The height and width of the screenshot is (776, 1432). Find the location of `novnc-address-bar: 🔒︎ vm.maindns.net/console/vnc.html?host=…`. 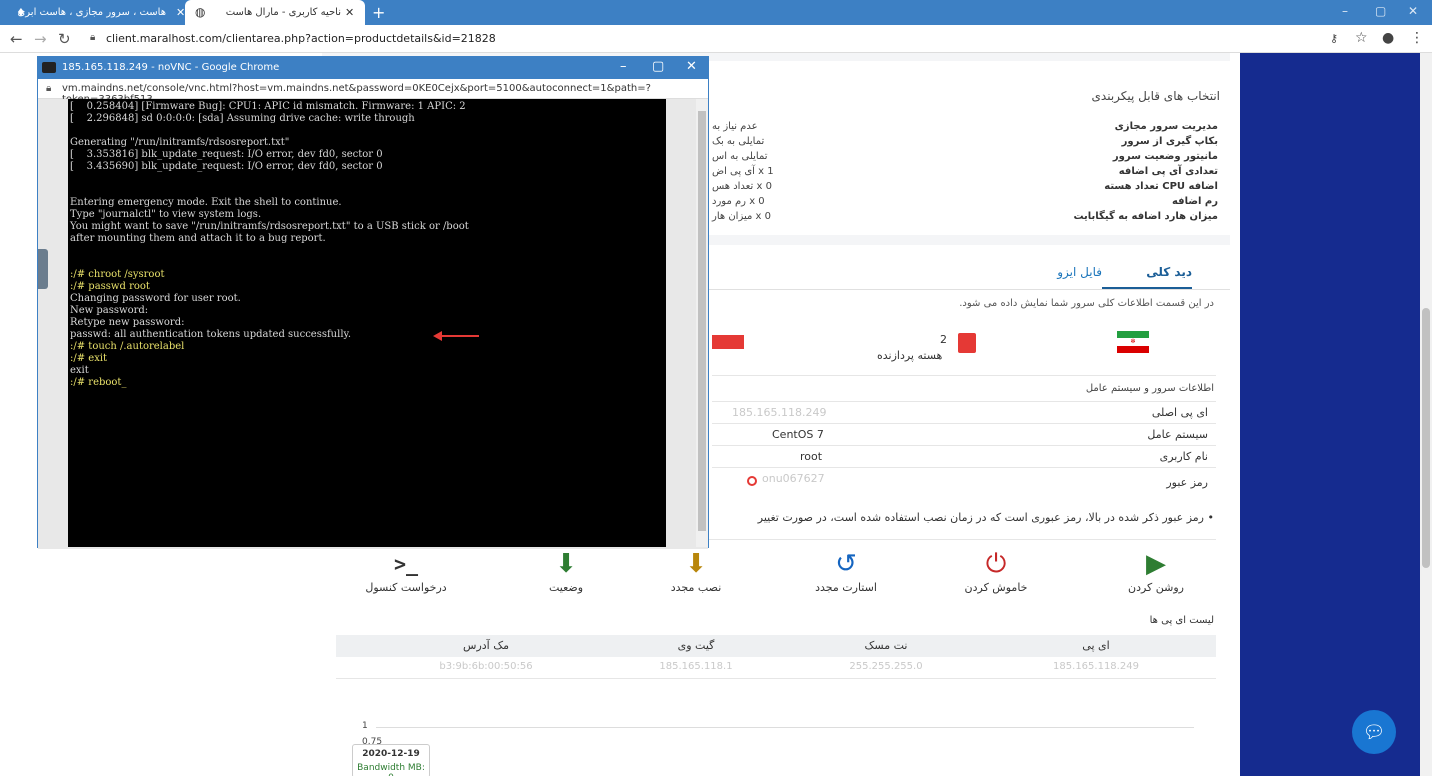

novnc-address-bar: 🔒︎ vm.maindns.net/console/vnc.html?host=… is located at coordinates (373, 92).